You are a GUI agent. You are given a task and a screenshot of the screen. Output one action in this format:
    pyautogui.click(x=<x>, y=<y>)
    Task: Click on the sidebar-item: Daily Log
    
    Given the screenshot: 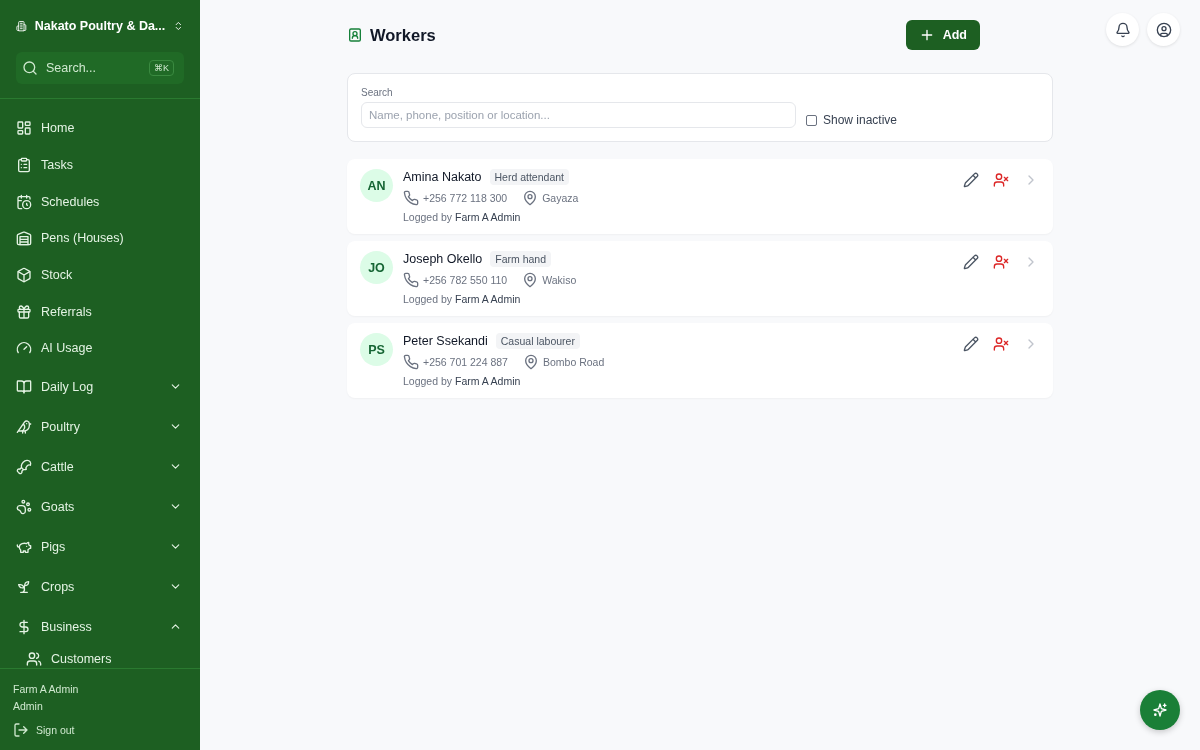 What is the action you would take?
    pyautogui.click(x=108, y=386)
    